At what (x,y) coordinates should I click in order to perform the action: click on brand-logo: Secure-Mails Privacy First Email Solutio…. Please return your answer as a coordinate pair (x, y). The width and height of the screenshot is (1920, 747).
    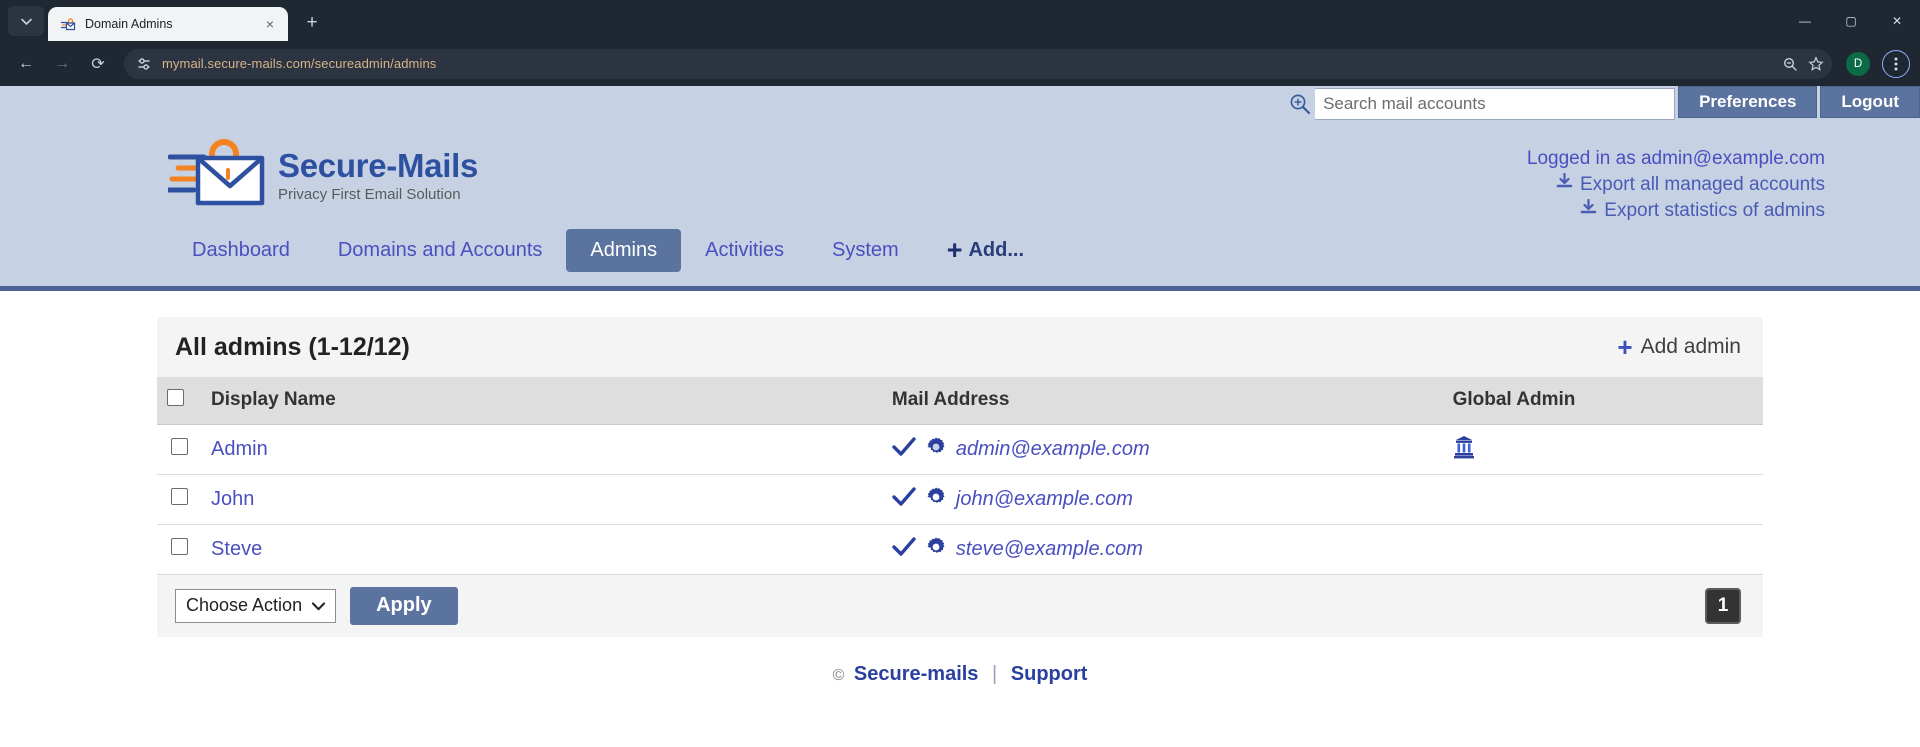
    Looking at the image, I should click on (321, 169).